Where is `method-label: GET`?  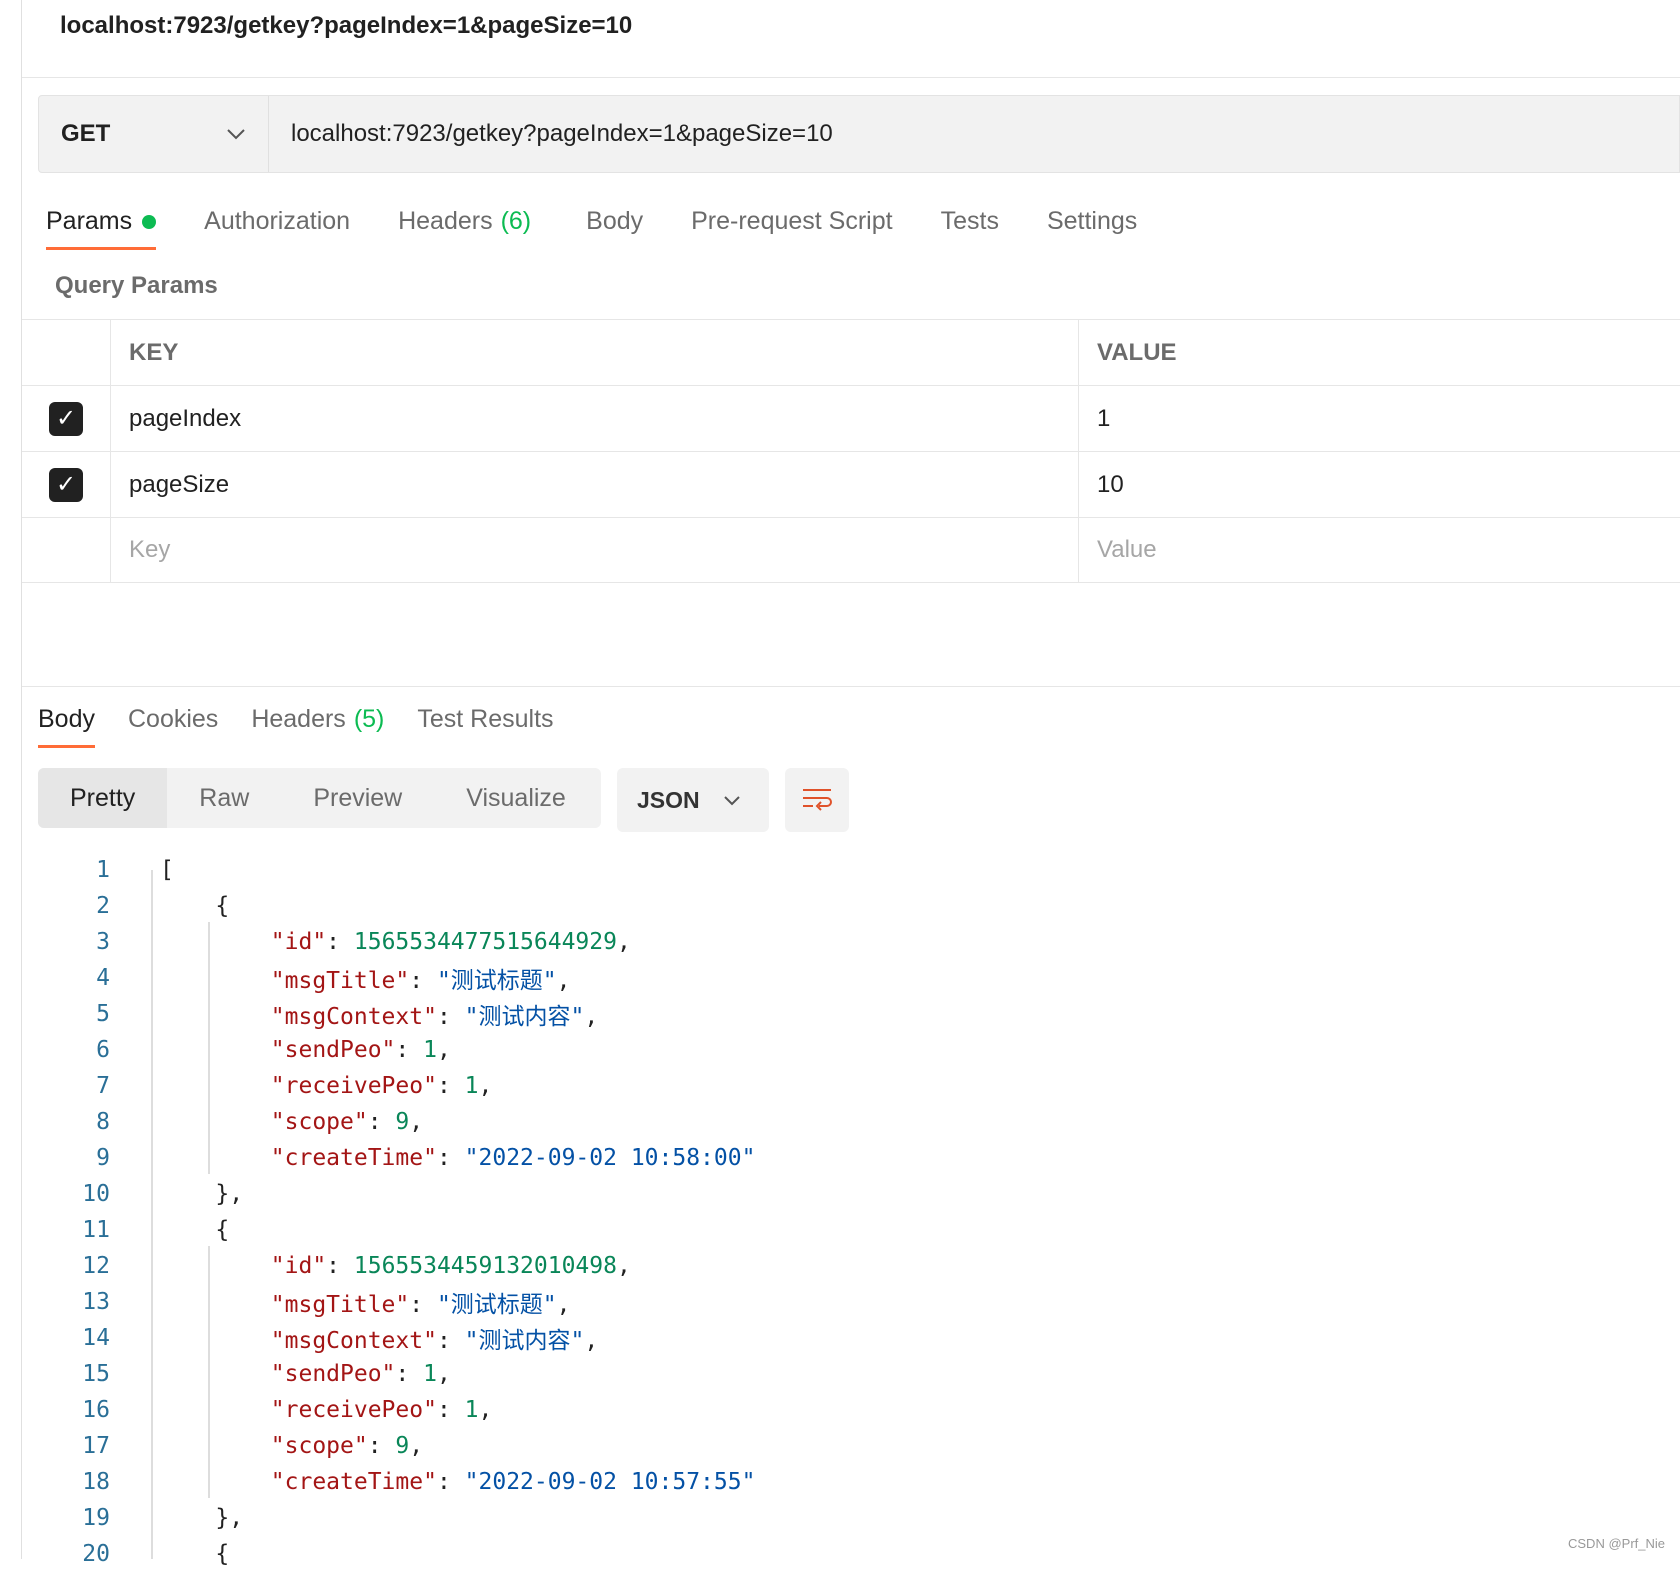
method-label: GET is located at coordinates (86, 133).